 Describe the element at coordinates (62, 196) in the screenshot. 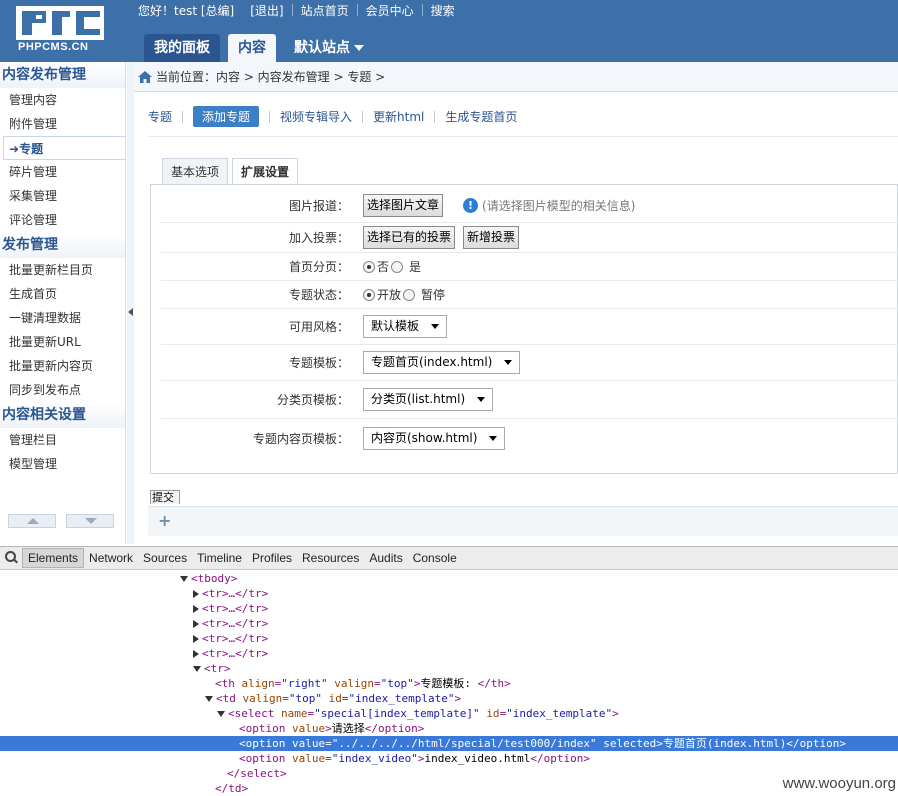

I see `sidebar-item-collect: 采集管理` at that location.